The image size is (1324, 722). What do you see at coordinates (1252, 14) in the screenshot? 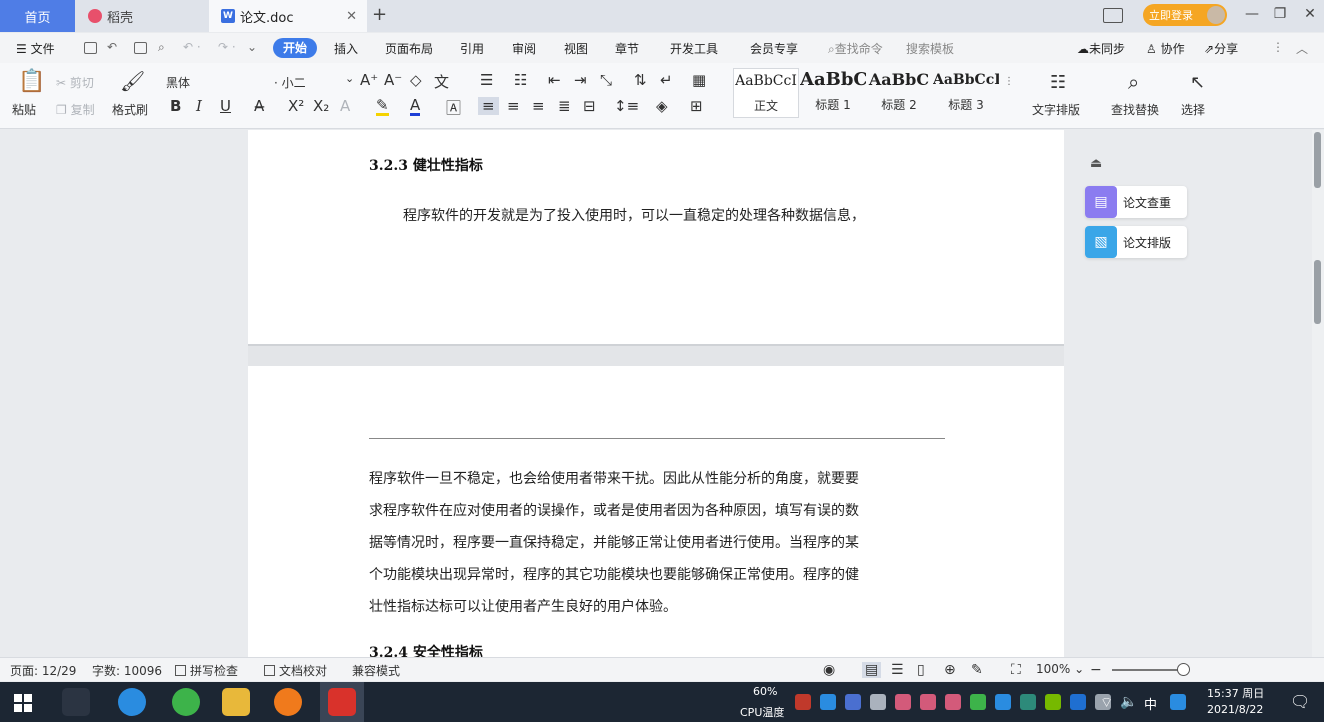
I see `minimize-icon: —` at bounding box center [1252, 14].